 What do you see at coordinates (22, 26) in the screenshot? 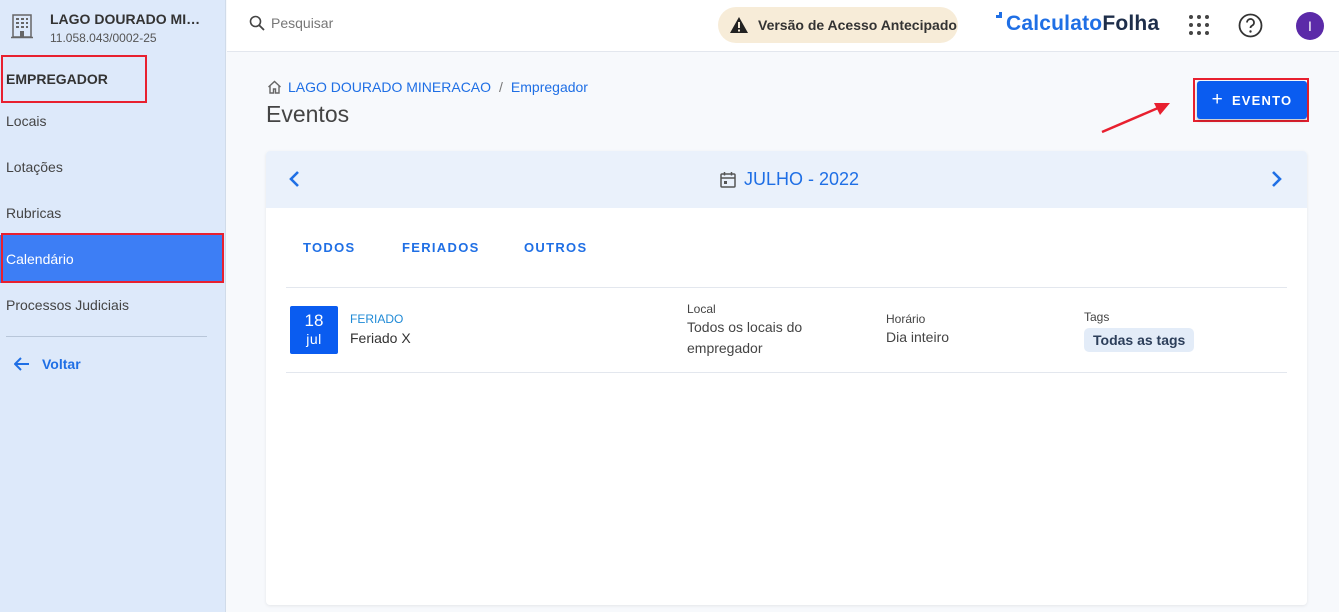
I see `building-icon` at bounding box center [22, 26].